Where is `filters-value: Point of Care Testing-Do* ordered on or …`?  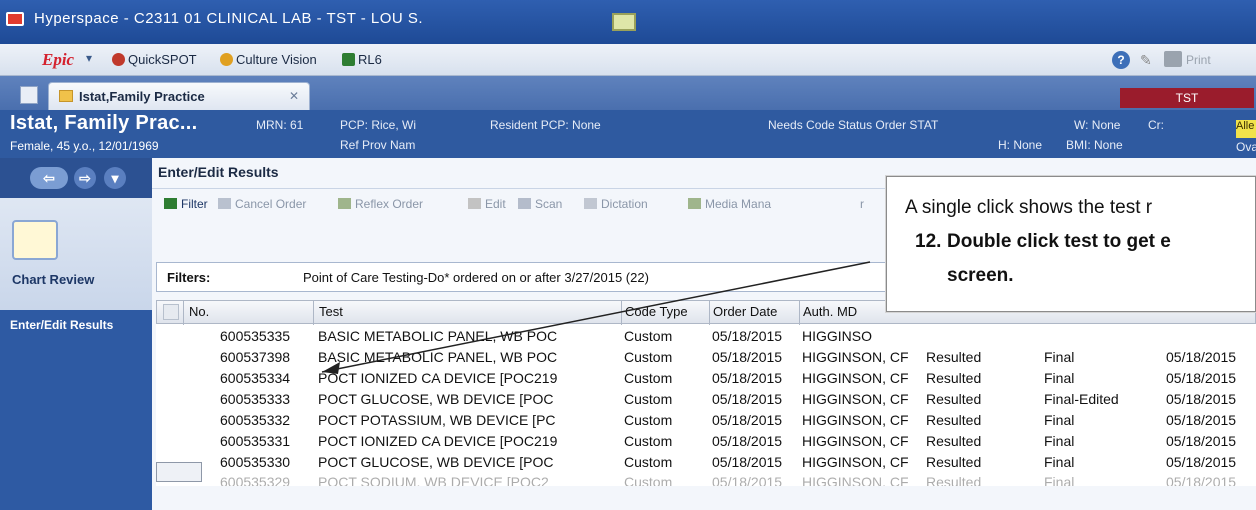
filters-value: Point of Care Testing-Do* ordered on or … is located at coordinates (476, 277).